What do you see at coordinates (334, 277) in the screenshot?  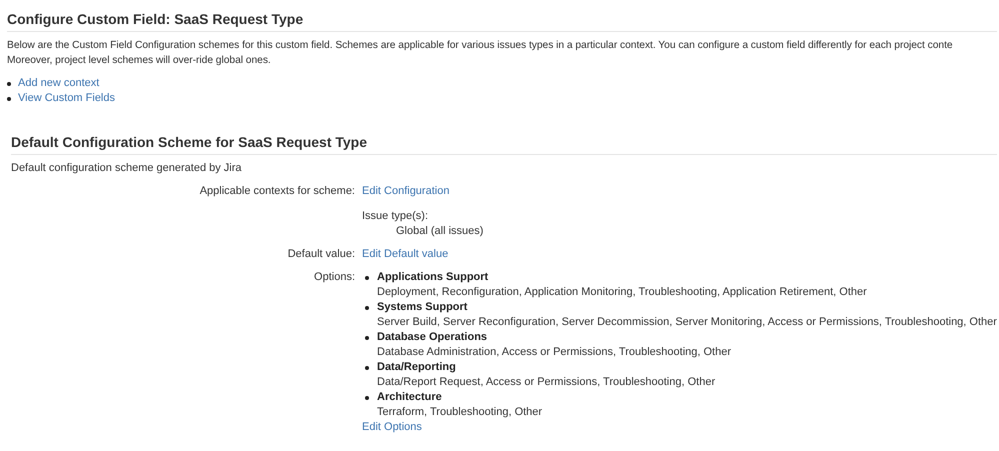 I see `field-label: Options:` at bounding box center [334, 277].